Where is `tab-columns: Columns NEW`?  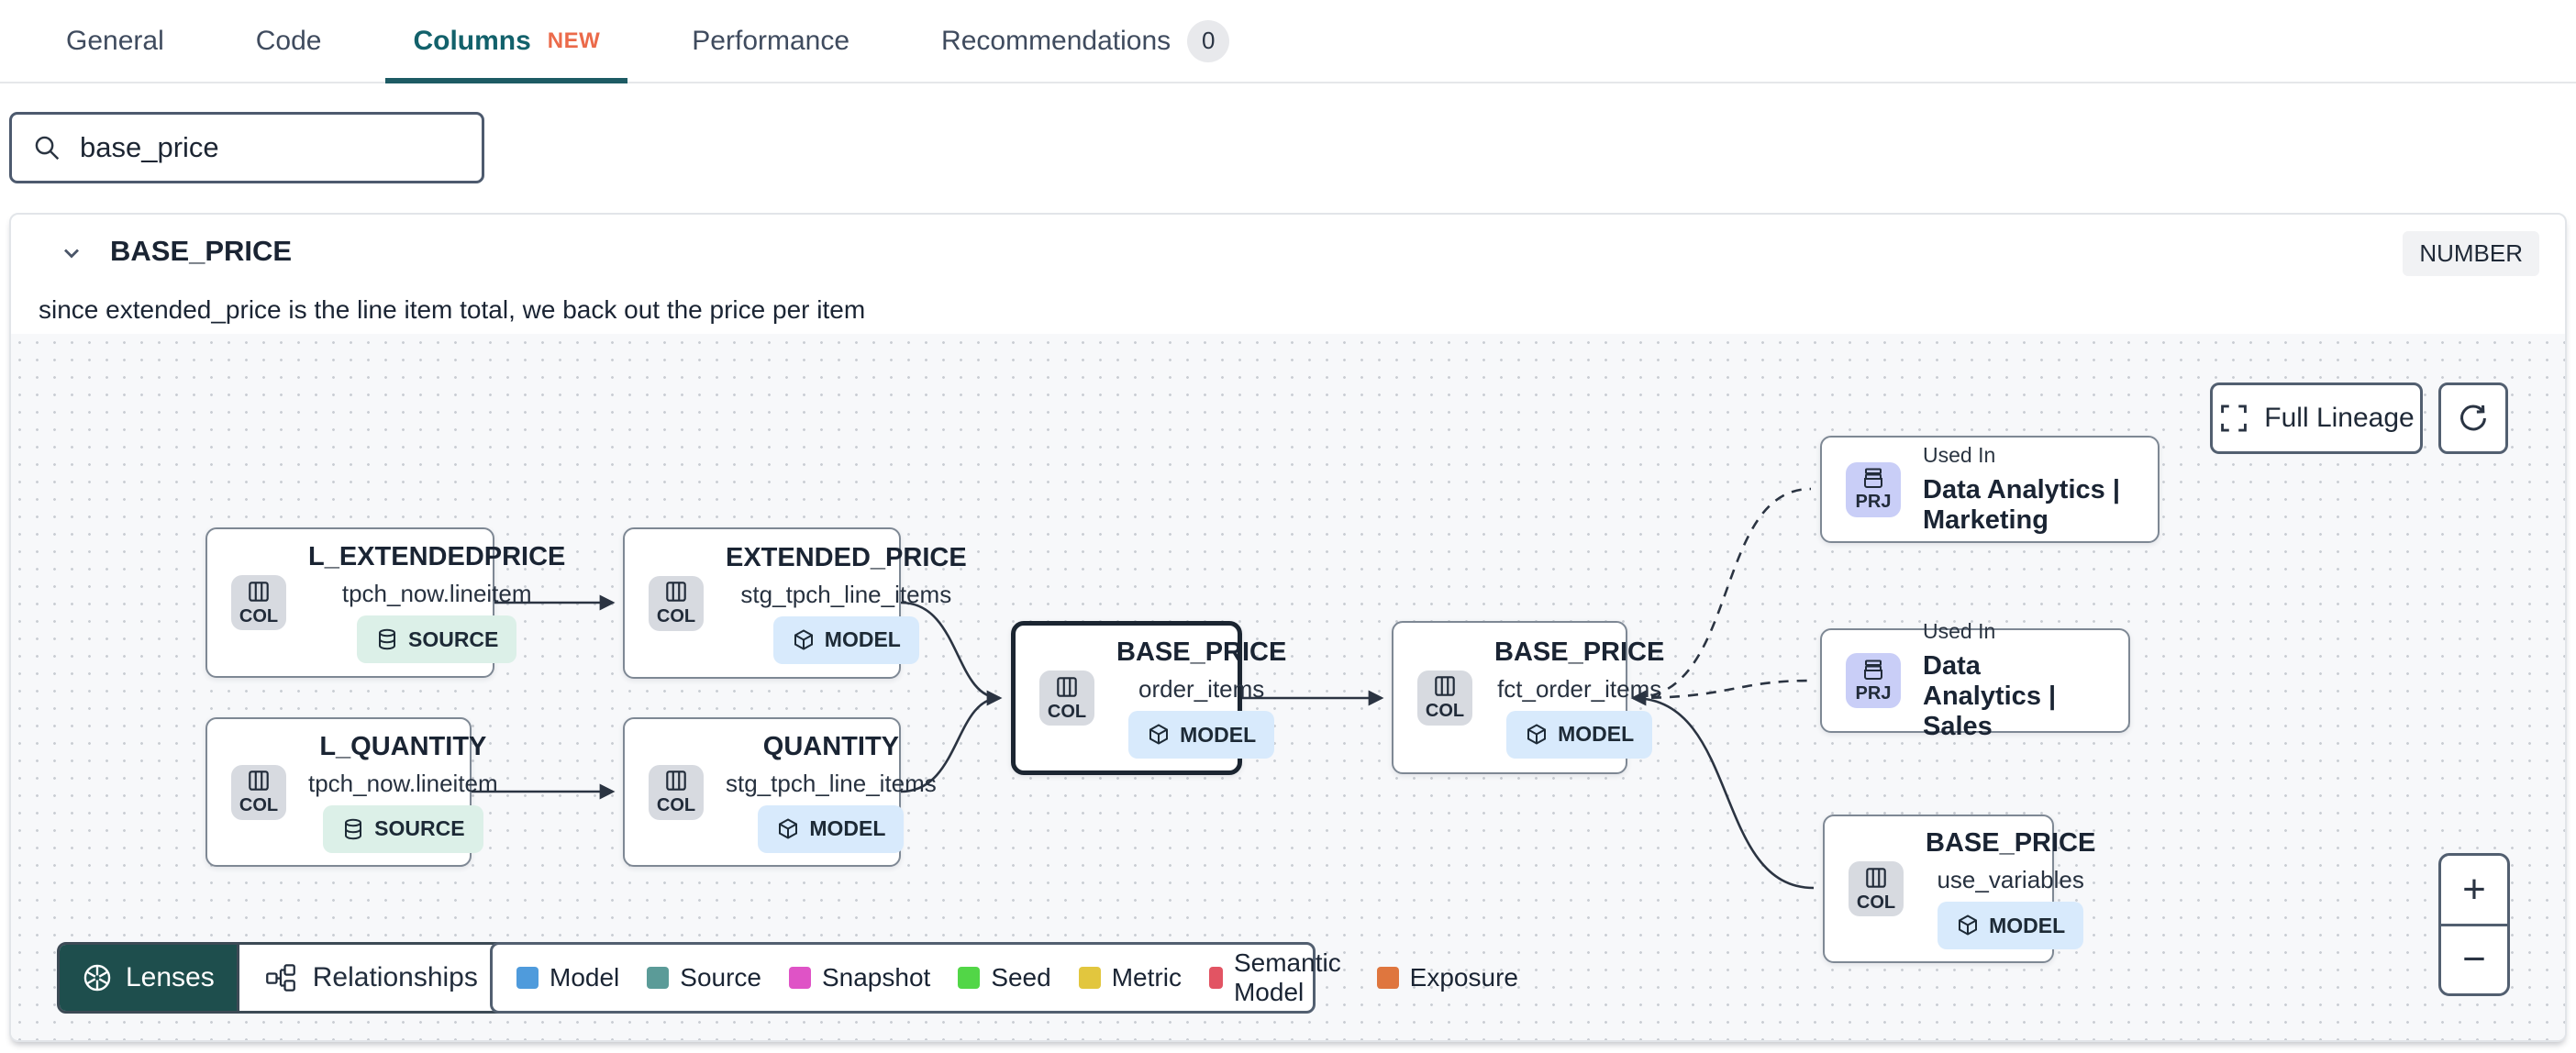
tab-columns: Columns NEW is located at coordinates (506, 41).